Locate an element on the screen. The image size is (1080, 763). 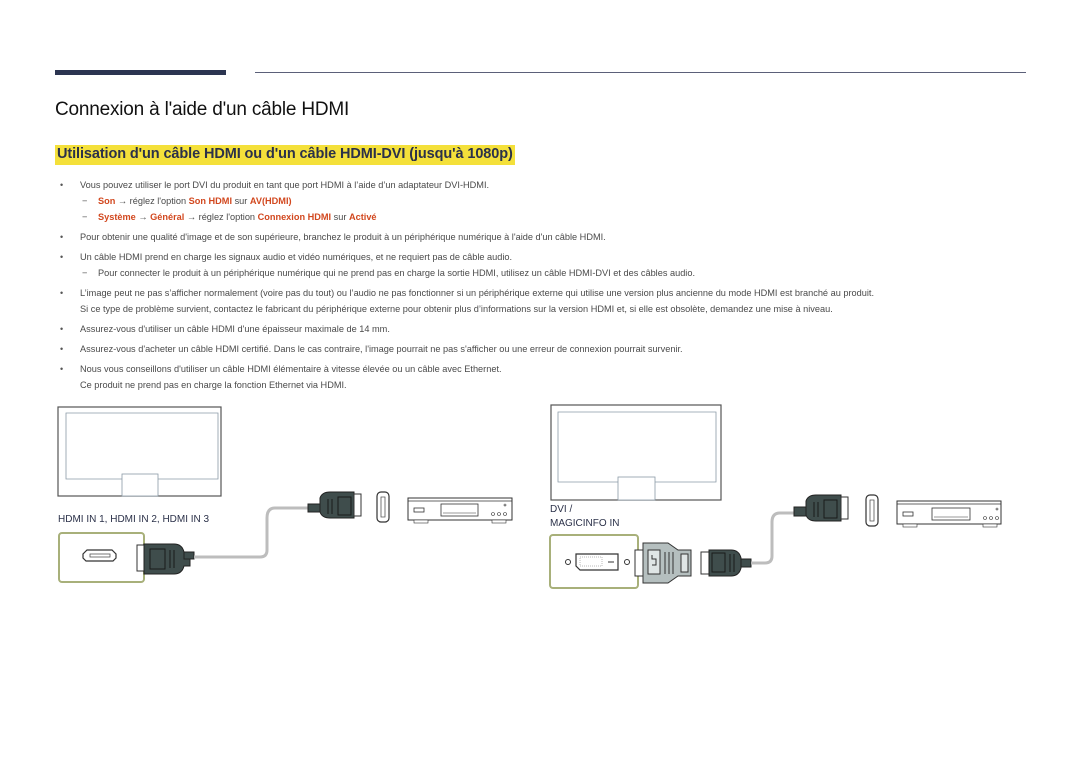
hdmi-connection-diagram is located at coordinates (285, 494).